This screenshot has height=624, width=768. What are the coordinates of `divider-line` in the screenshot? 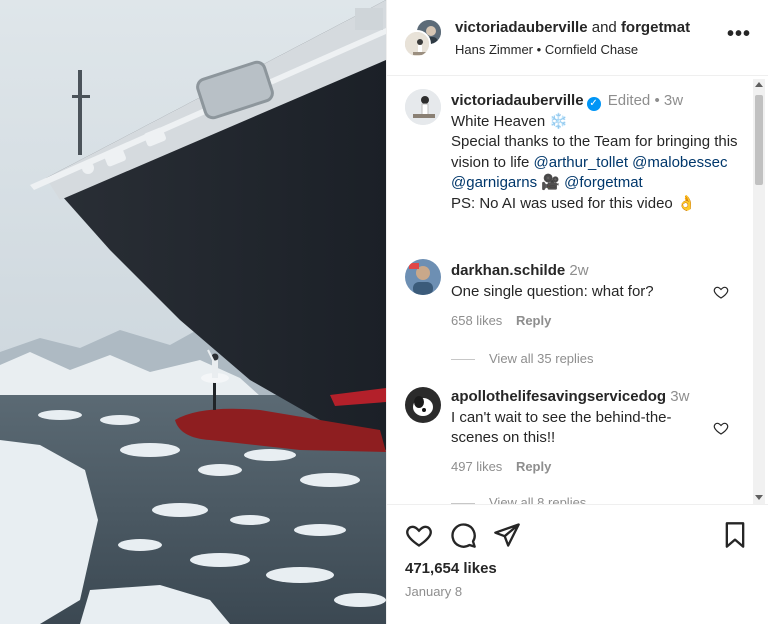 It's located at (463, 360).